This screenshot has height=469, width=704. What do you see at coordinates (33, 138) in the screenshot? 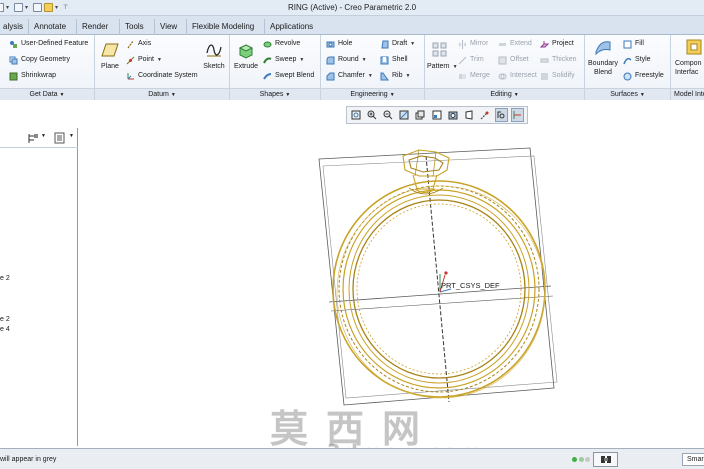
I see `tree-settings-icon` at bounding box center [33, 138].